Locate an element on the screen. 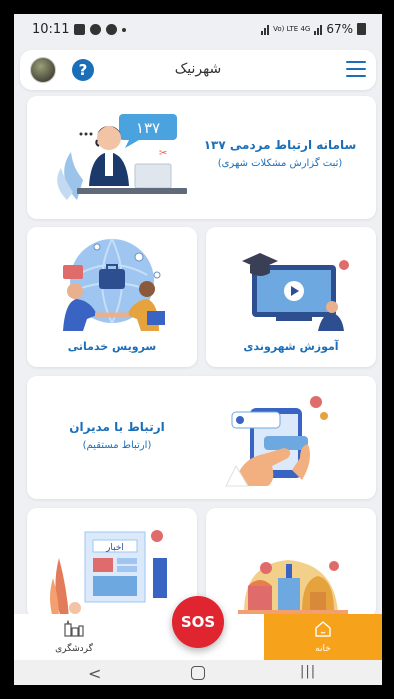 This screenshot has width=394, height=699. hotline-bubble-text: ۱۳۷ is located at coordinates (148, 128).